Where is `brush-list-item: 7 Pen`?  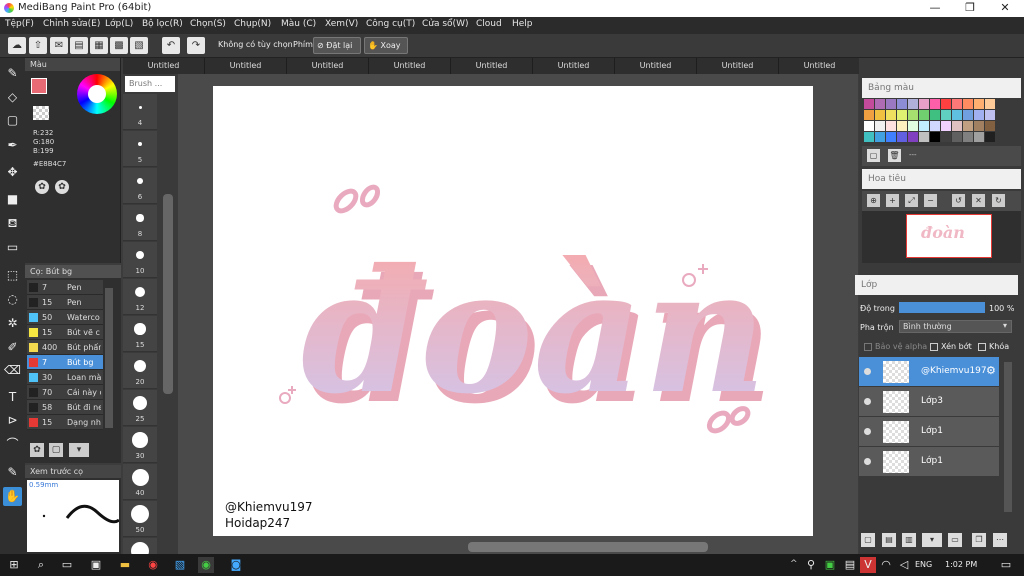 brush-list-item: 7 Pen is located at coordinates (65, 287).